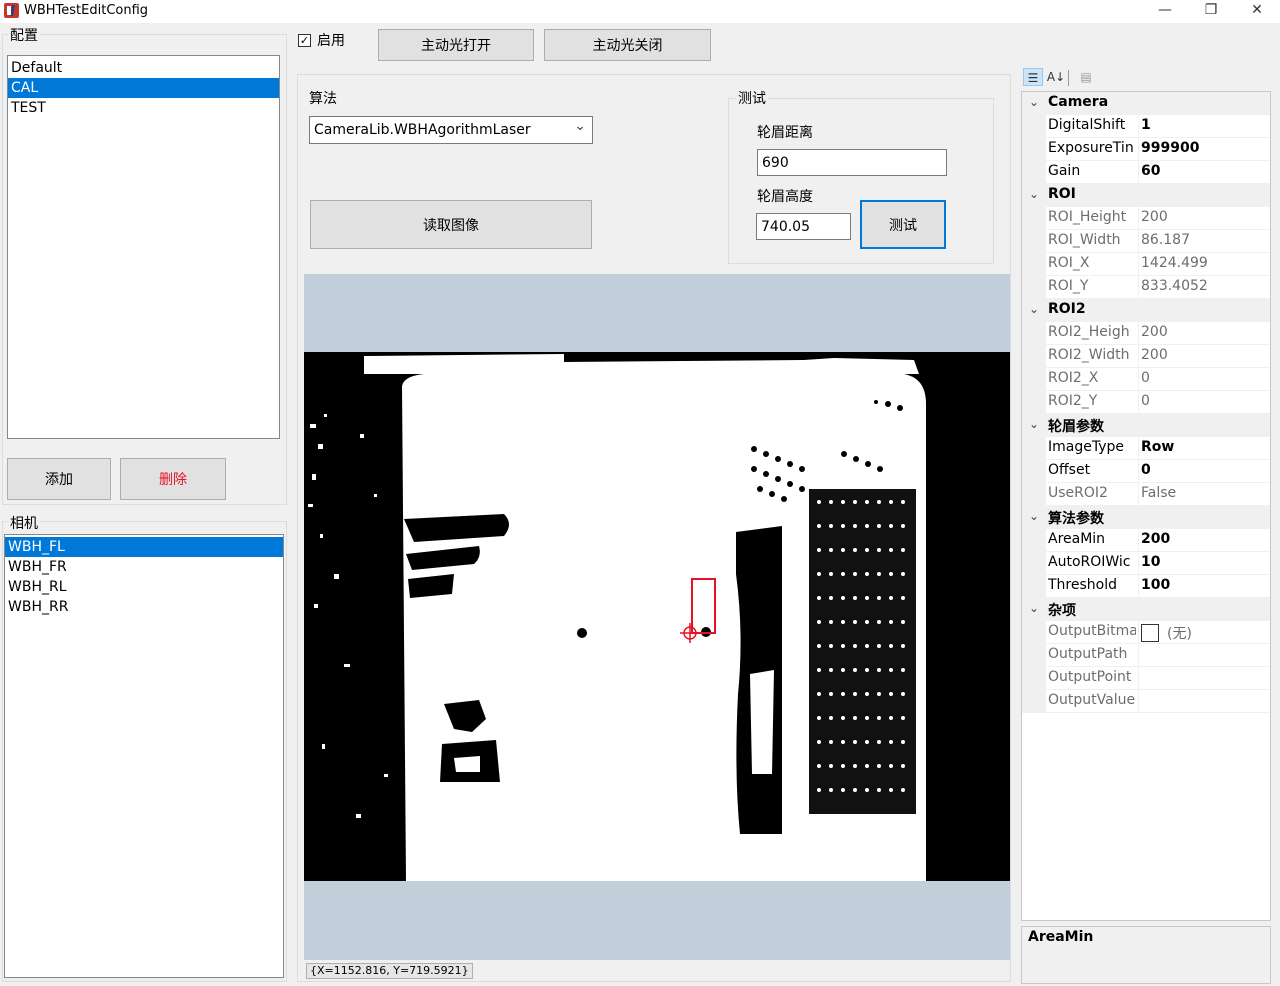 This screenshot has height=986, width=1280. I want to click on property-value: 86.187, so click(1165, 240).